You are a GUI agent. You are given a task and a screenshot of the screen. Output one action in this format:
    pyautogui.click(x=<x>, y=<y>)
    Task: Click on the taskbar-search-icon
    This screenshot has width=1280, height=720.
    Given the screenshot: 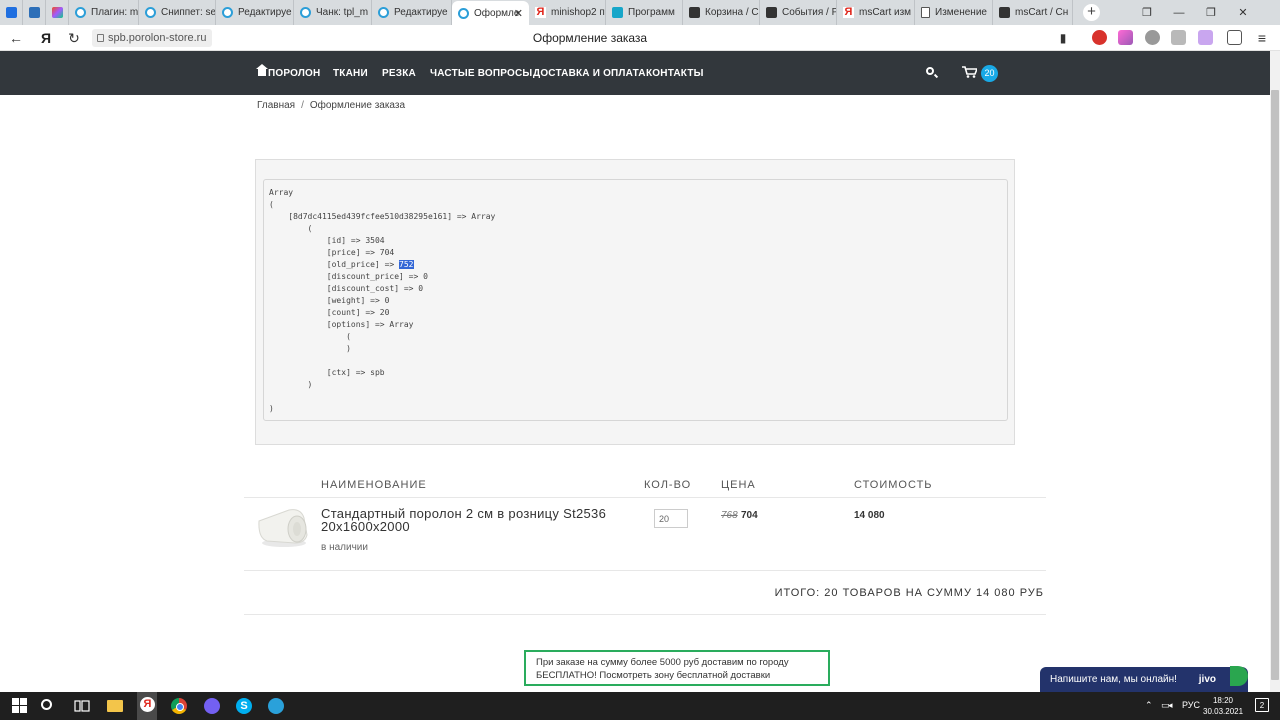 What is the action you would take?
    pyautogui.click(x=46, y=704)
    